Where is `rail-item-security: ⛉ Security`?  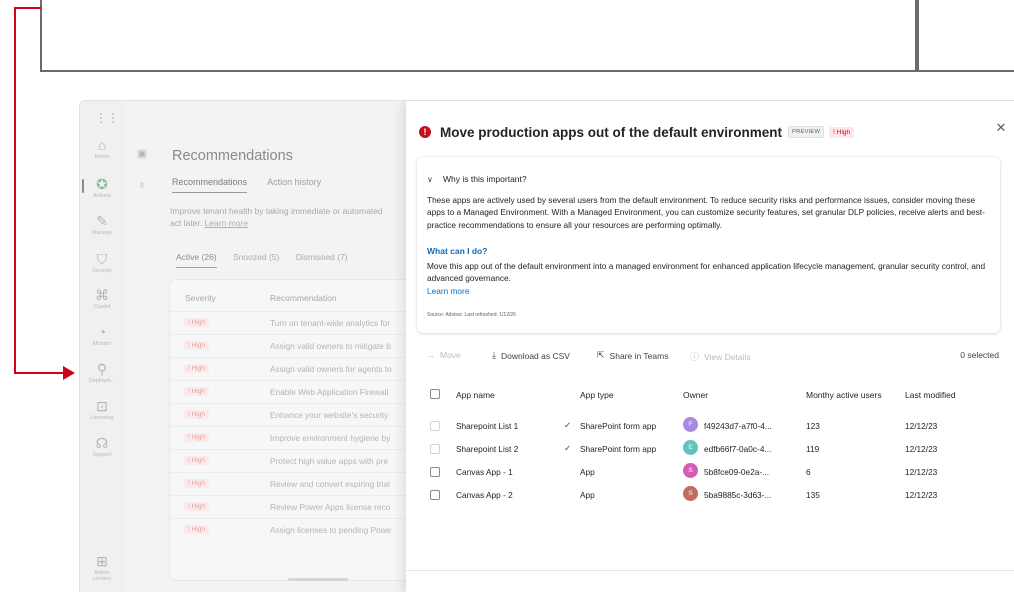
rail-item-security: ⛉ Security is located at coordinates (102, 262).